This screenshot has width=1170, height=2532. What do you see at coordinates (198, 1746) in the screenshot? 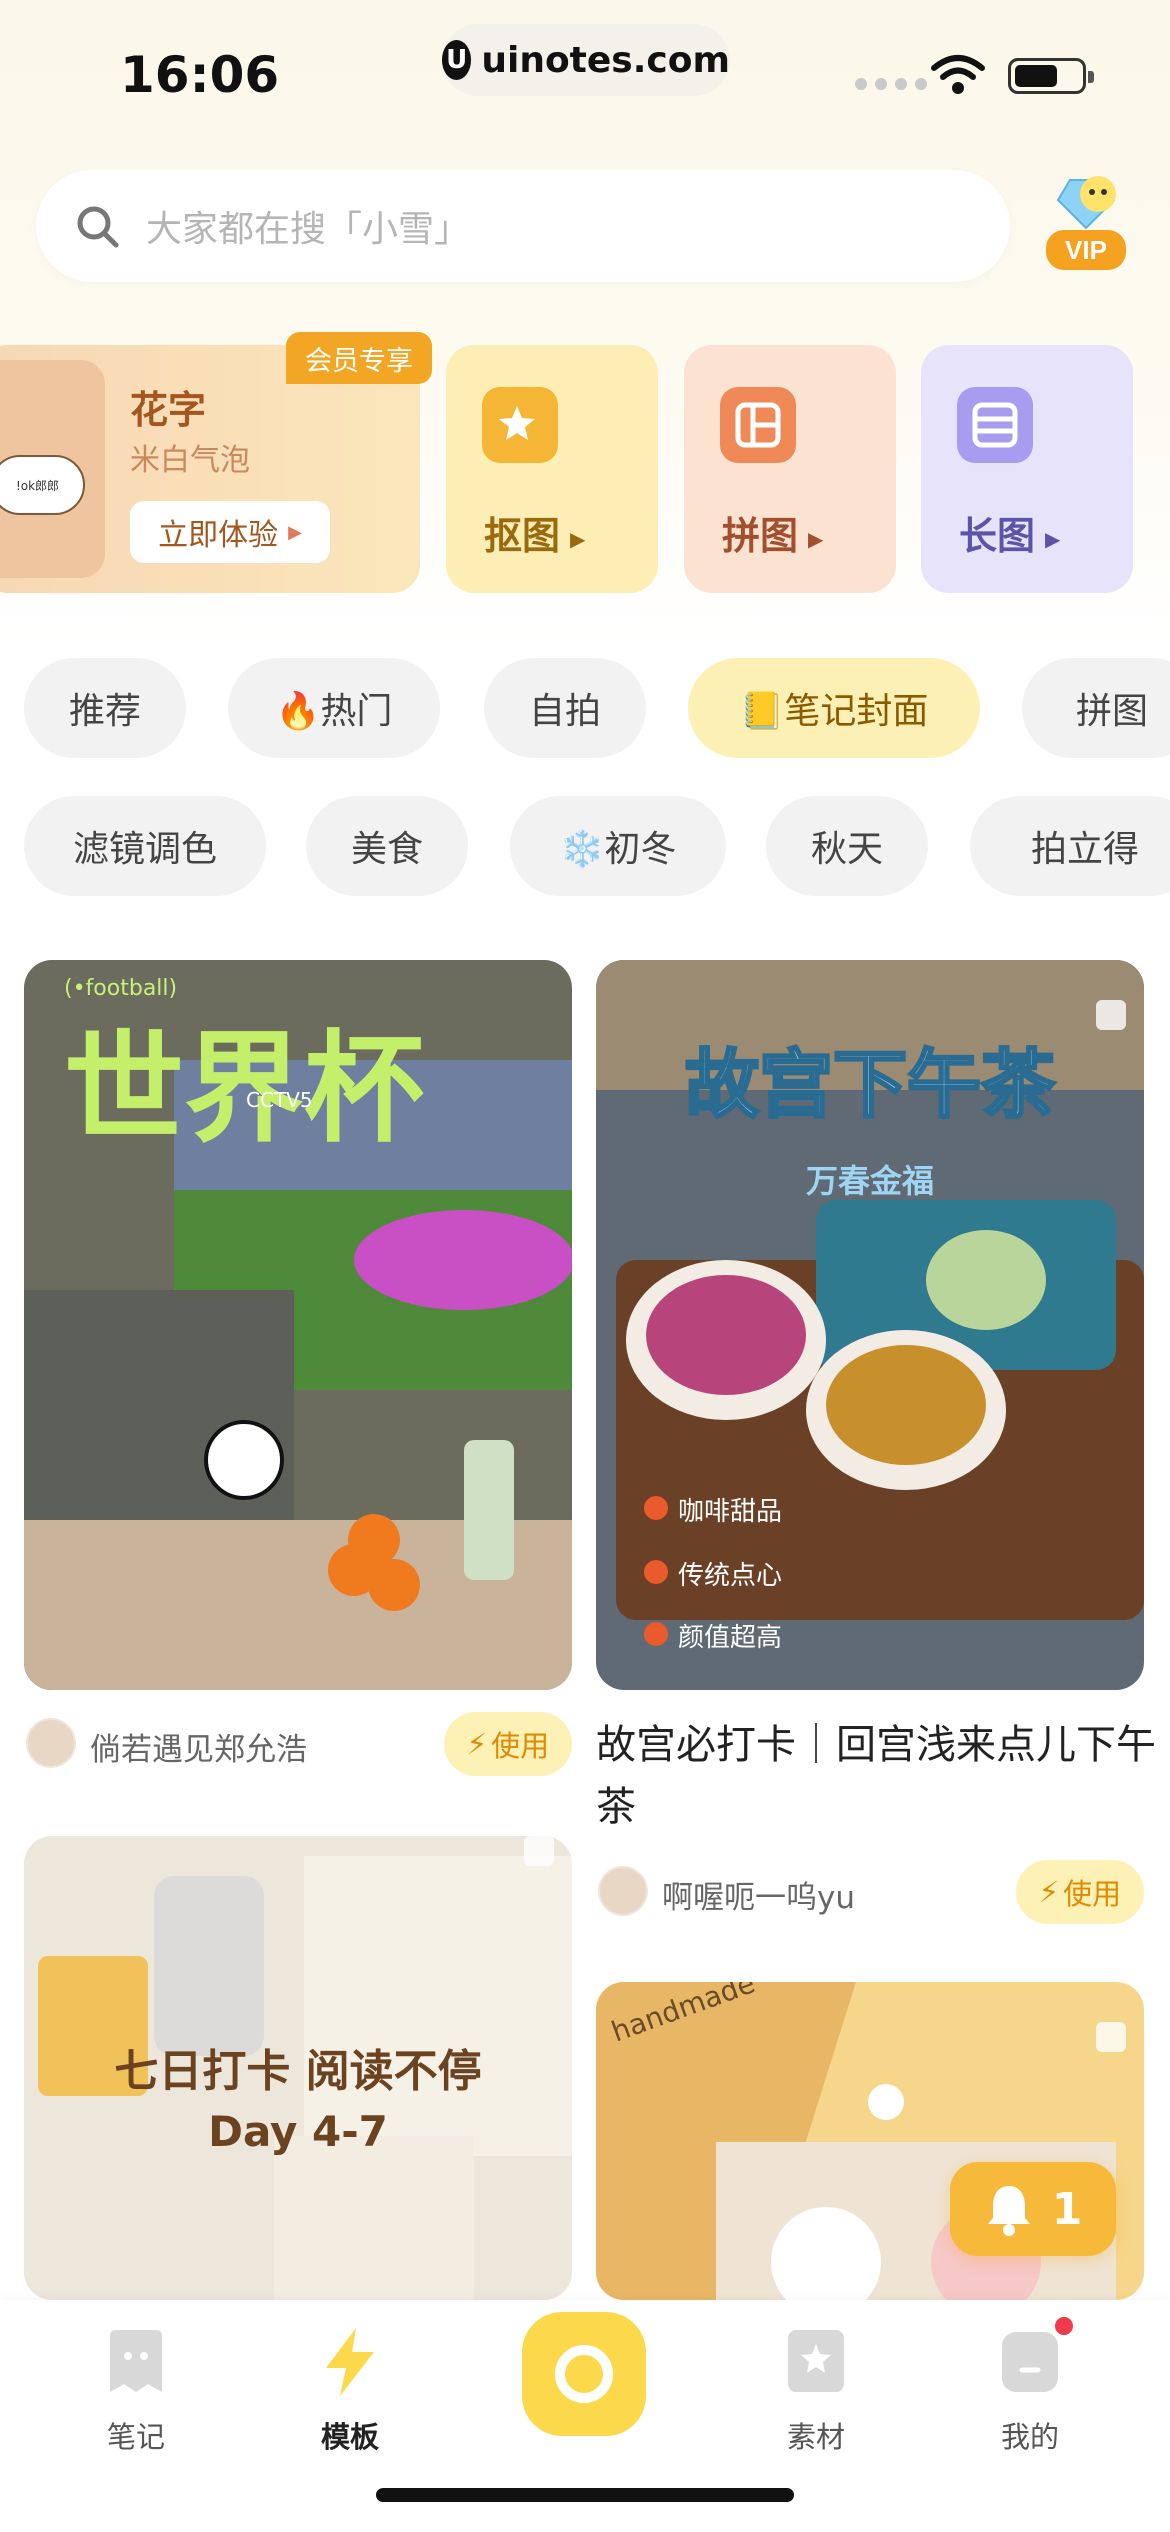
I see `author-name: 倘若遇见郑允浩` at bounding box center [198, 1746].